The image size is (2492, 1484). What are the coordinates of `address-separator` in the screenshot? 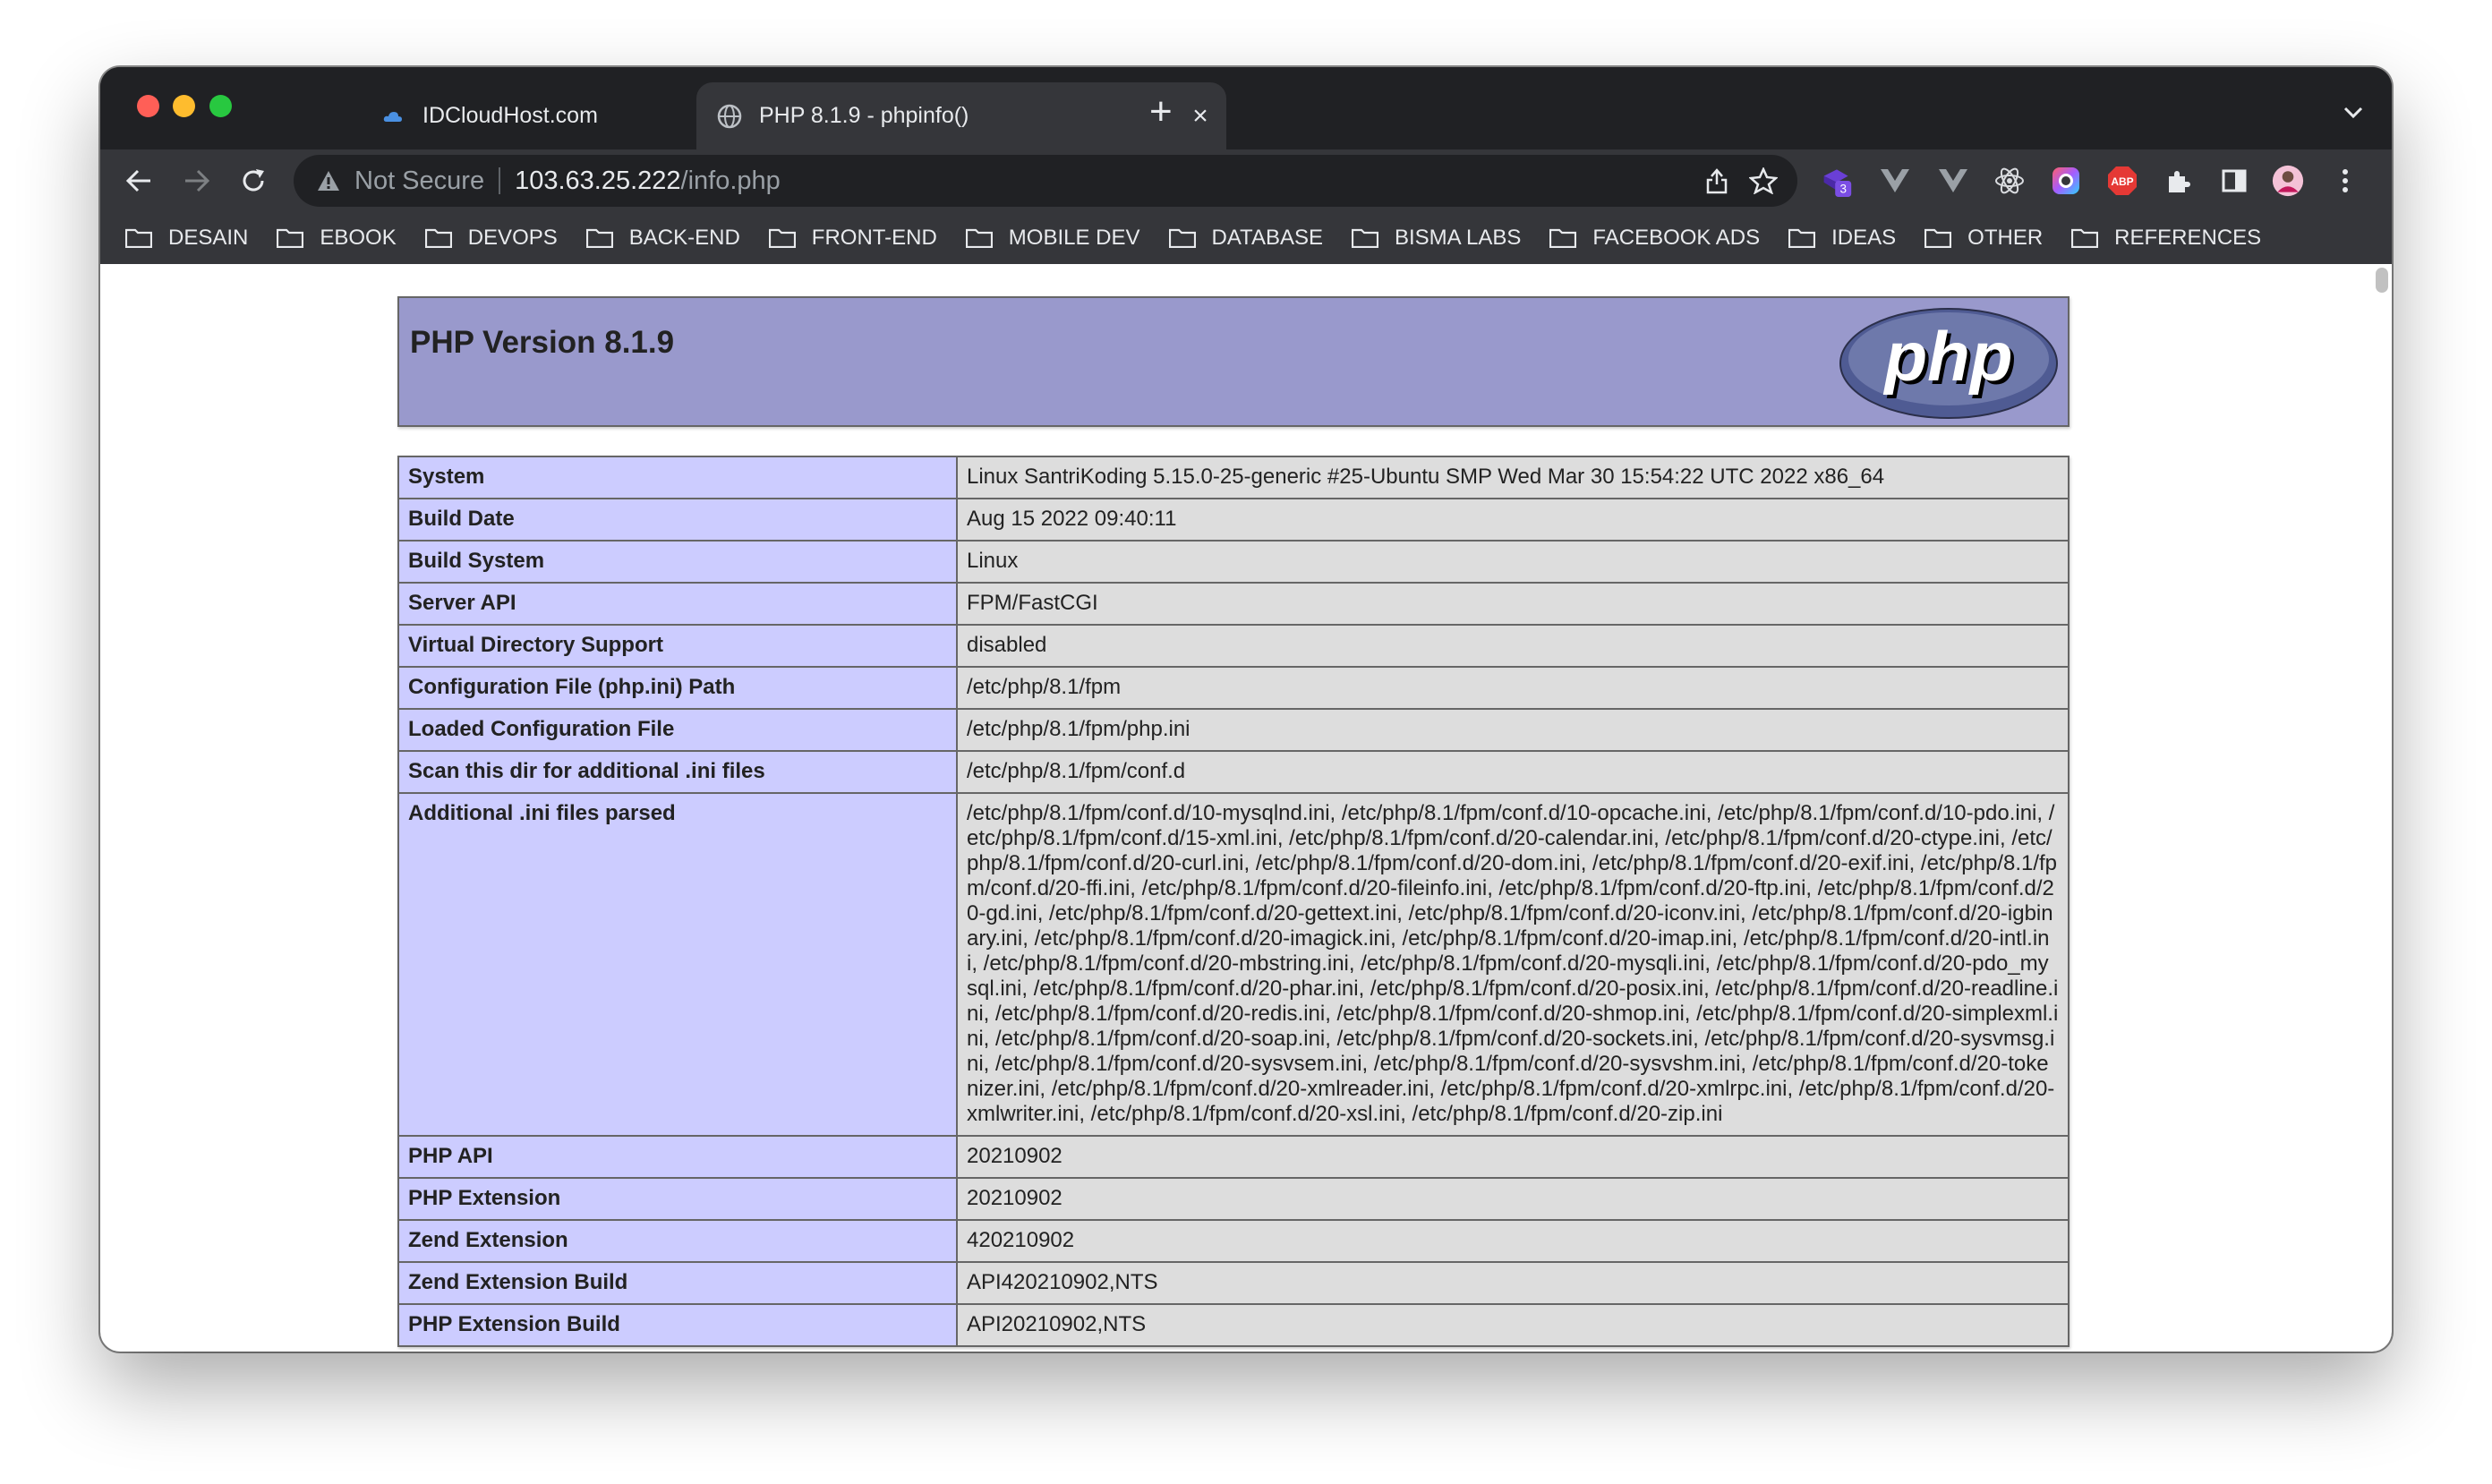 It's located at (500, 180).